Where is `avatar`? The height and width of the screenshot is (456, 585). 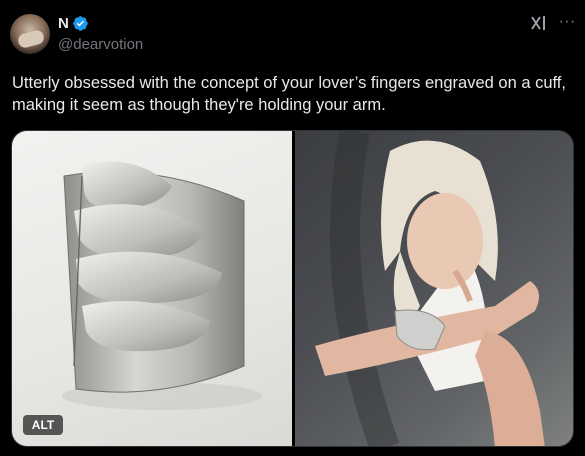 avatar is located at coordinates (30, 34).